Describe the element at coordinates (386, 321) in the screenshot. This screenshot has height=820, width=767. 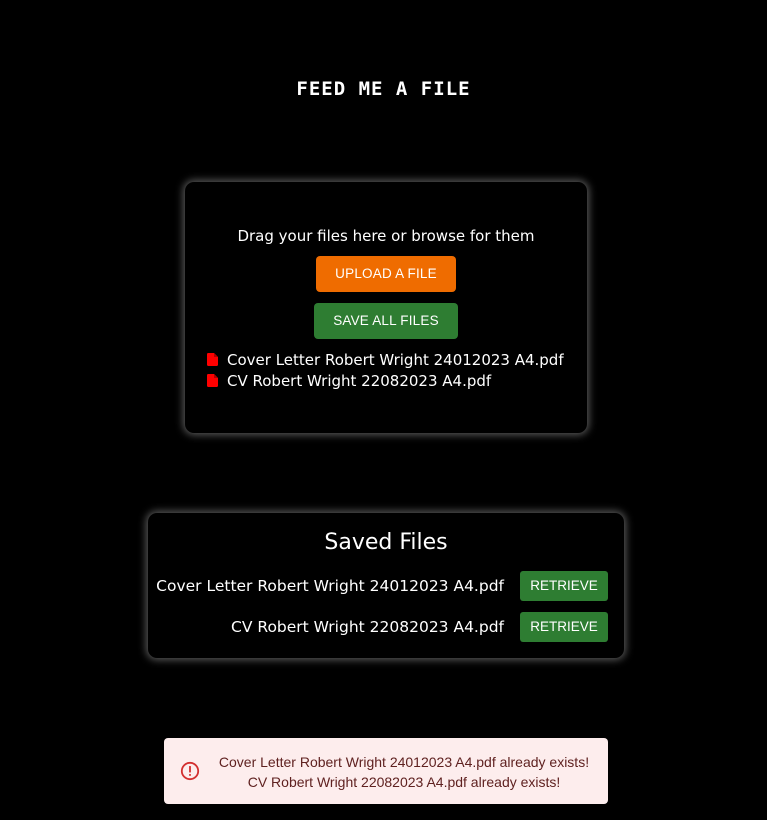
I see `save-all-files-button: SAVE ALL FILES` at that location.